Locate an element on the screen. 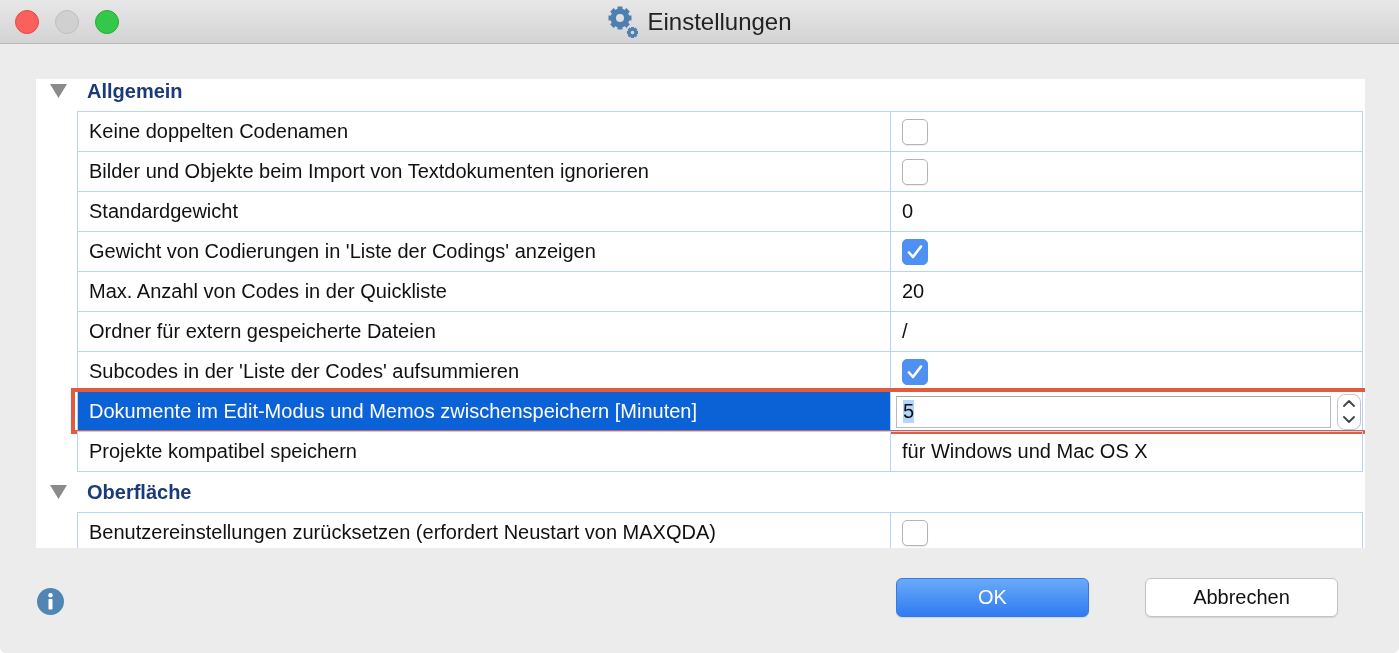 This screenshot has width=1399, height=653. chevron-down-icon is located at coordinates (1349, 419).